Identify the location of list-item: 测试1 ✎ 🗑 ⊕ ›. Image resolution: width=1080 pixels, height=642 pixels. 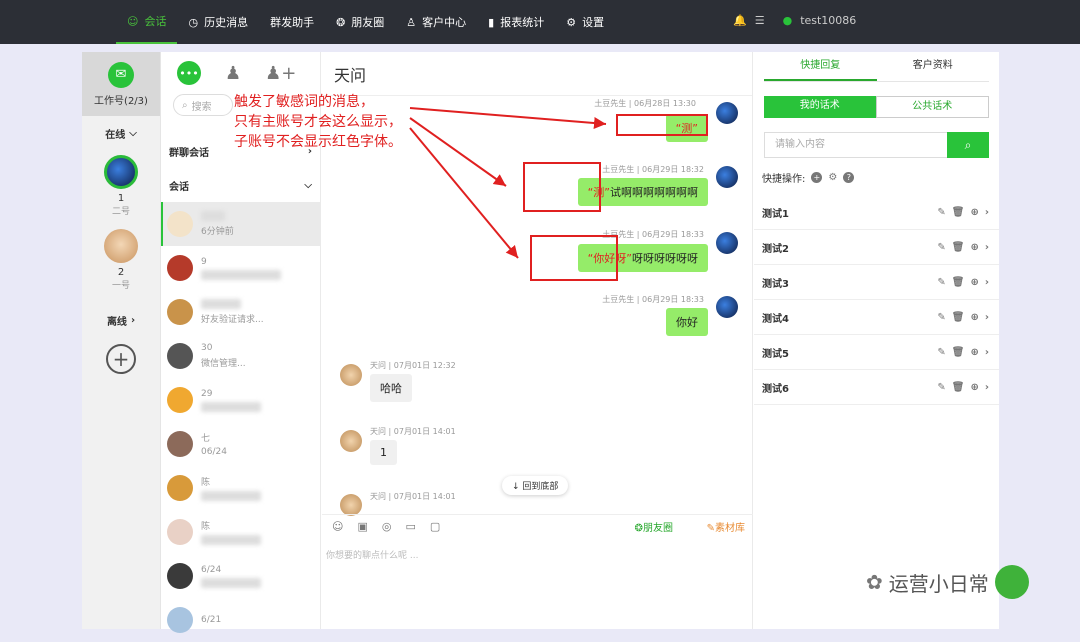
(876, 212).